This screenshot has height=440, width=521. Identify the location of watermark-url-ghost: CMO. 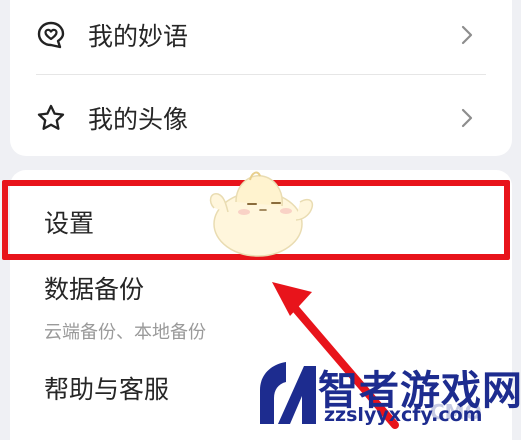
(456, 412).